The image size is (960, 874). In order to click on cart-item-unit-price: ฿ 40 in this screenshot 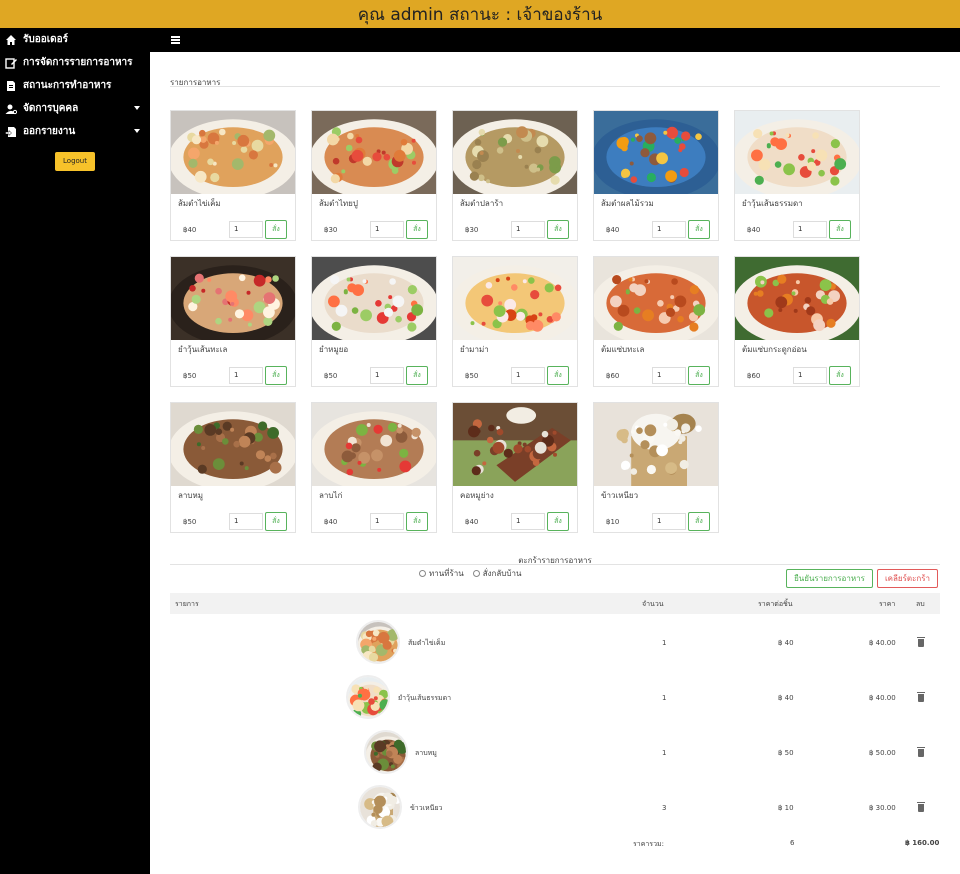, I will do `click(786, 643)`.